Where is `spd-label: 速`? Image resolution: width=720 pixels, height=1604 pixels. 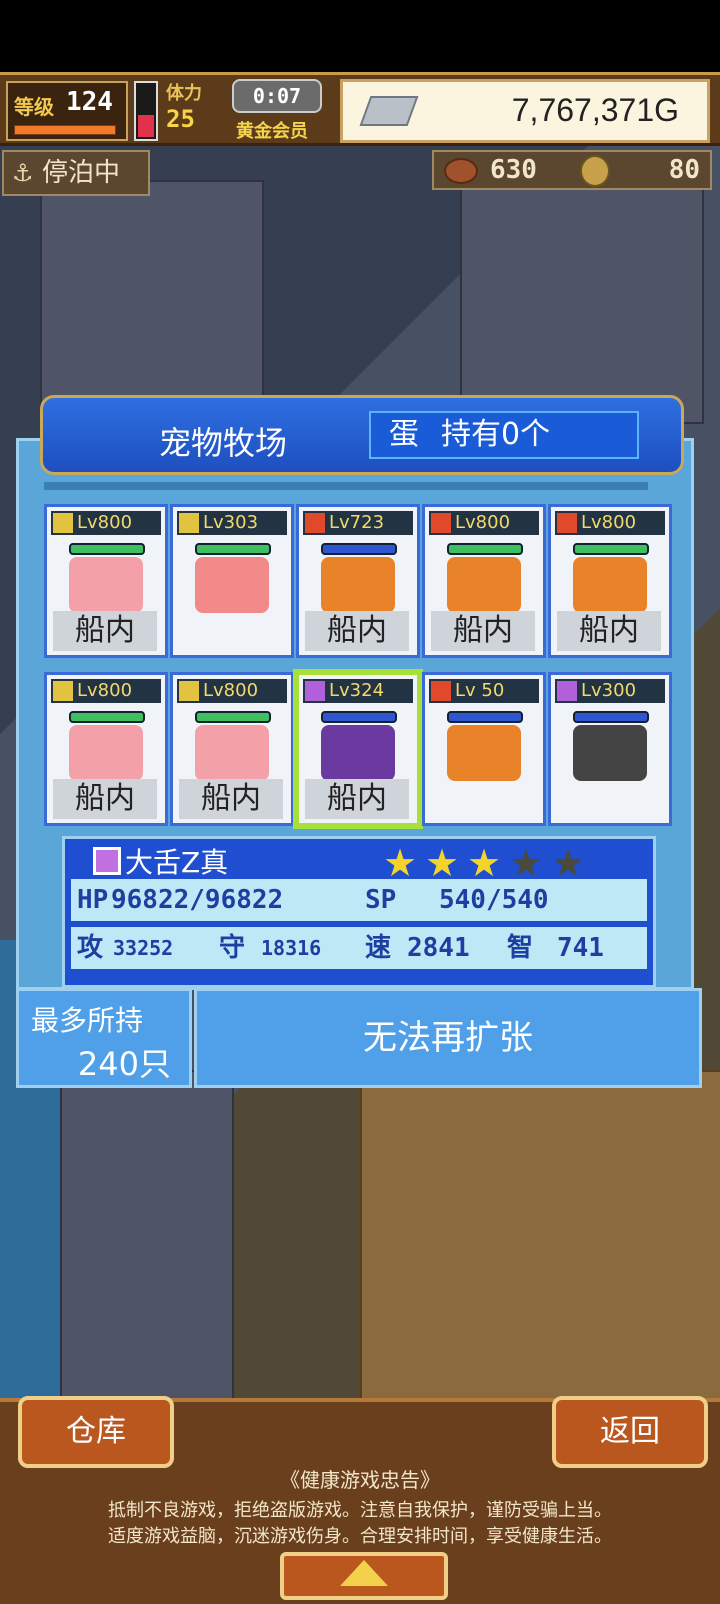 spd-label: 速 is located at coordinates (378, 948).